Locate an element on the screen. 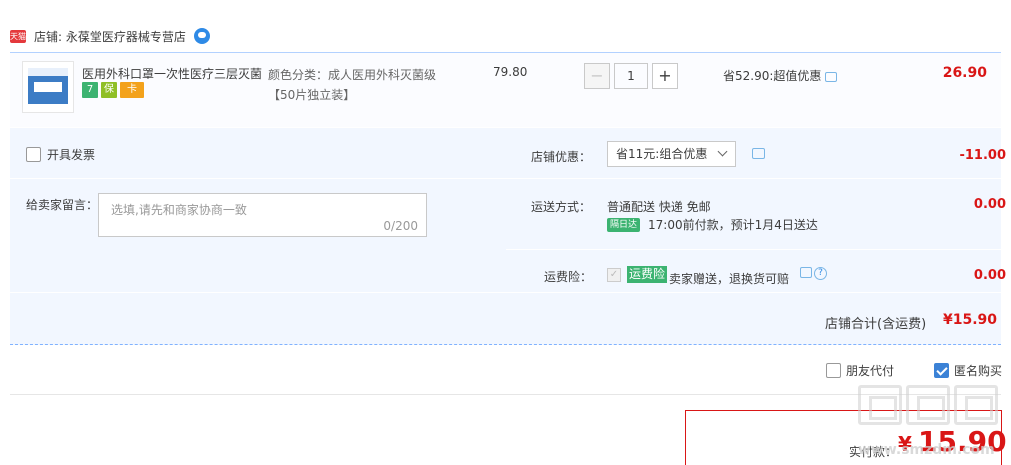  insurance-checkbox: ✓ is located at coordinates (614, 275).